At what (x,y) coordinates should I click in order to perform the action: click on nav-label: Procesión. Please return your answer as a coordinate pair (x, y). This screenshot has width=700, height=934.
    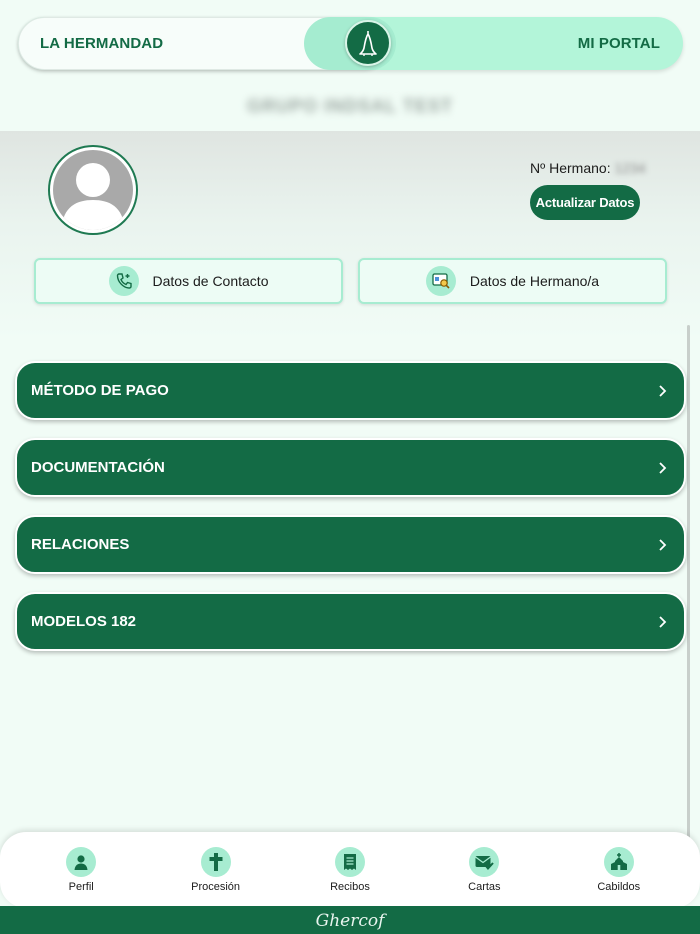
    Looking at the image, I should click on (216, 887).